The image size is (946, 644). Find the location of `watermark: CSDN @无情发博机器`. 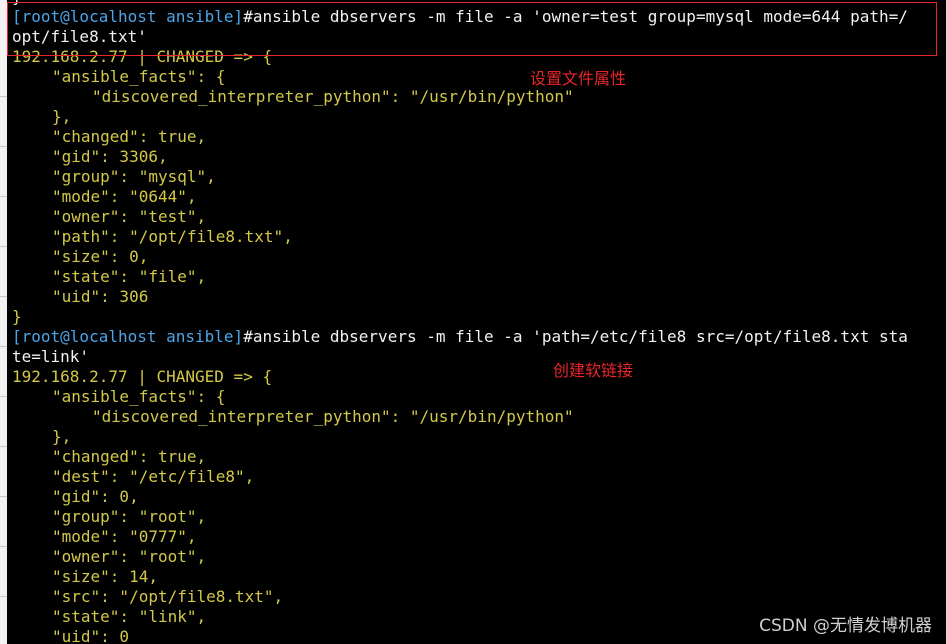

watermark: CSDN @无情发博机器 is located at coordinates (845, 626).